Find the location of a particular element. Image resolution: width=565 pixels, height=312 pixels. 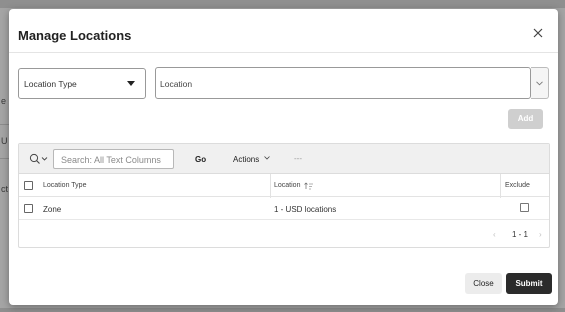

grid-toolbar: Go Actions --- is located at coordinates (284, 159).